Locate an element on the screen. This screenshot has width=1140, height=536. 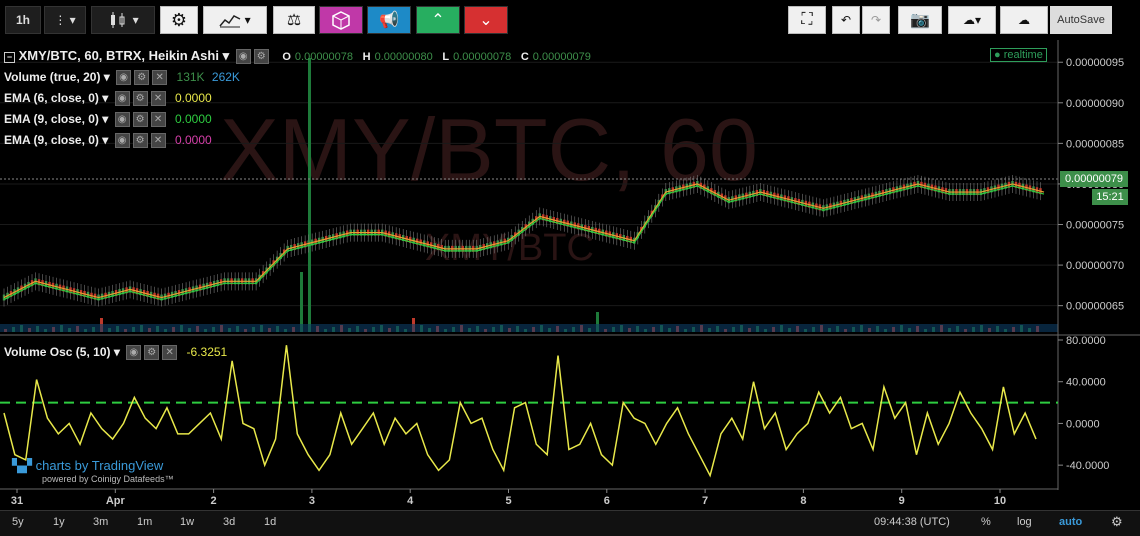
fullscreen-button: ⛶ is located at coordinates (807, 20).